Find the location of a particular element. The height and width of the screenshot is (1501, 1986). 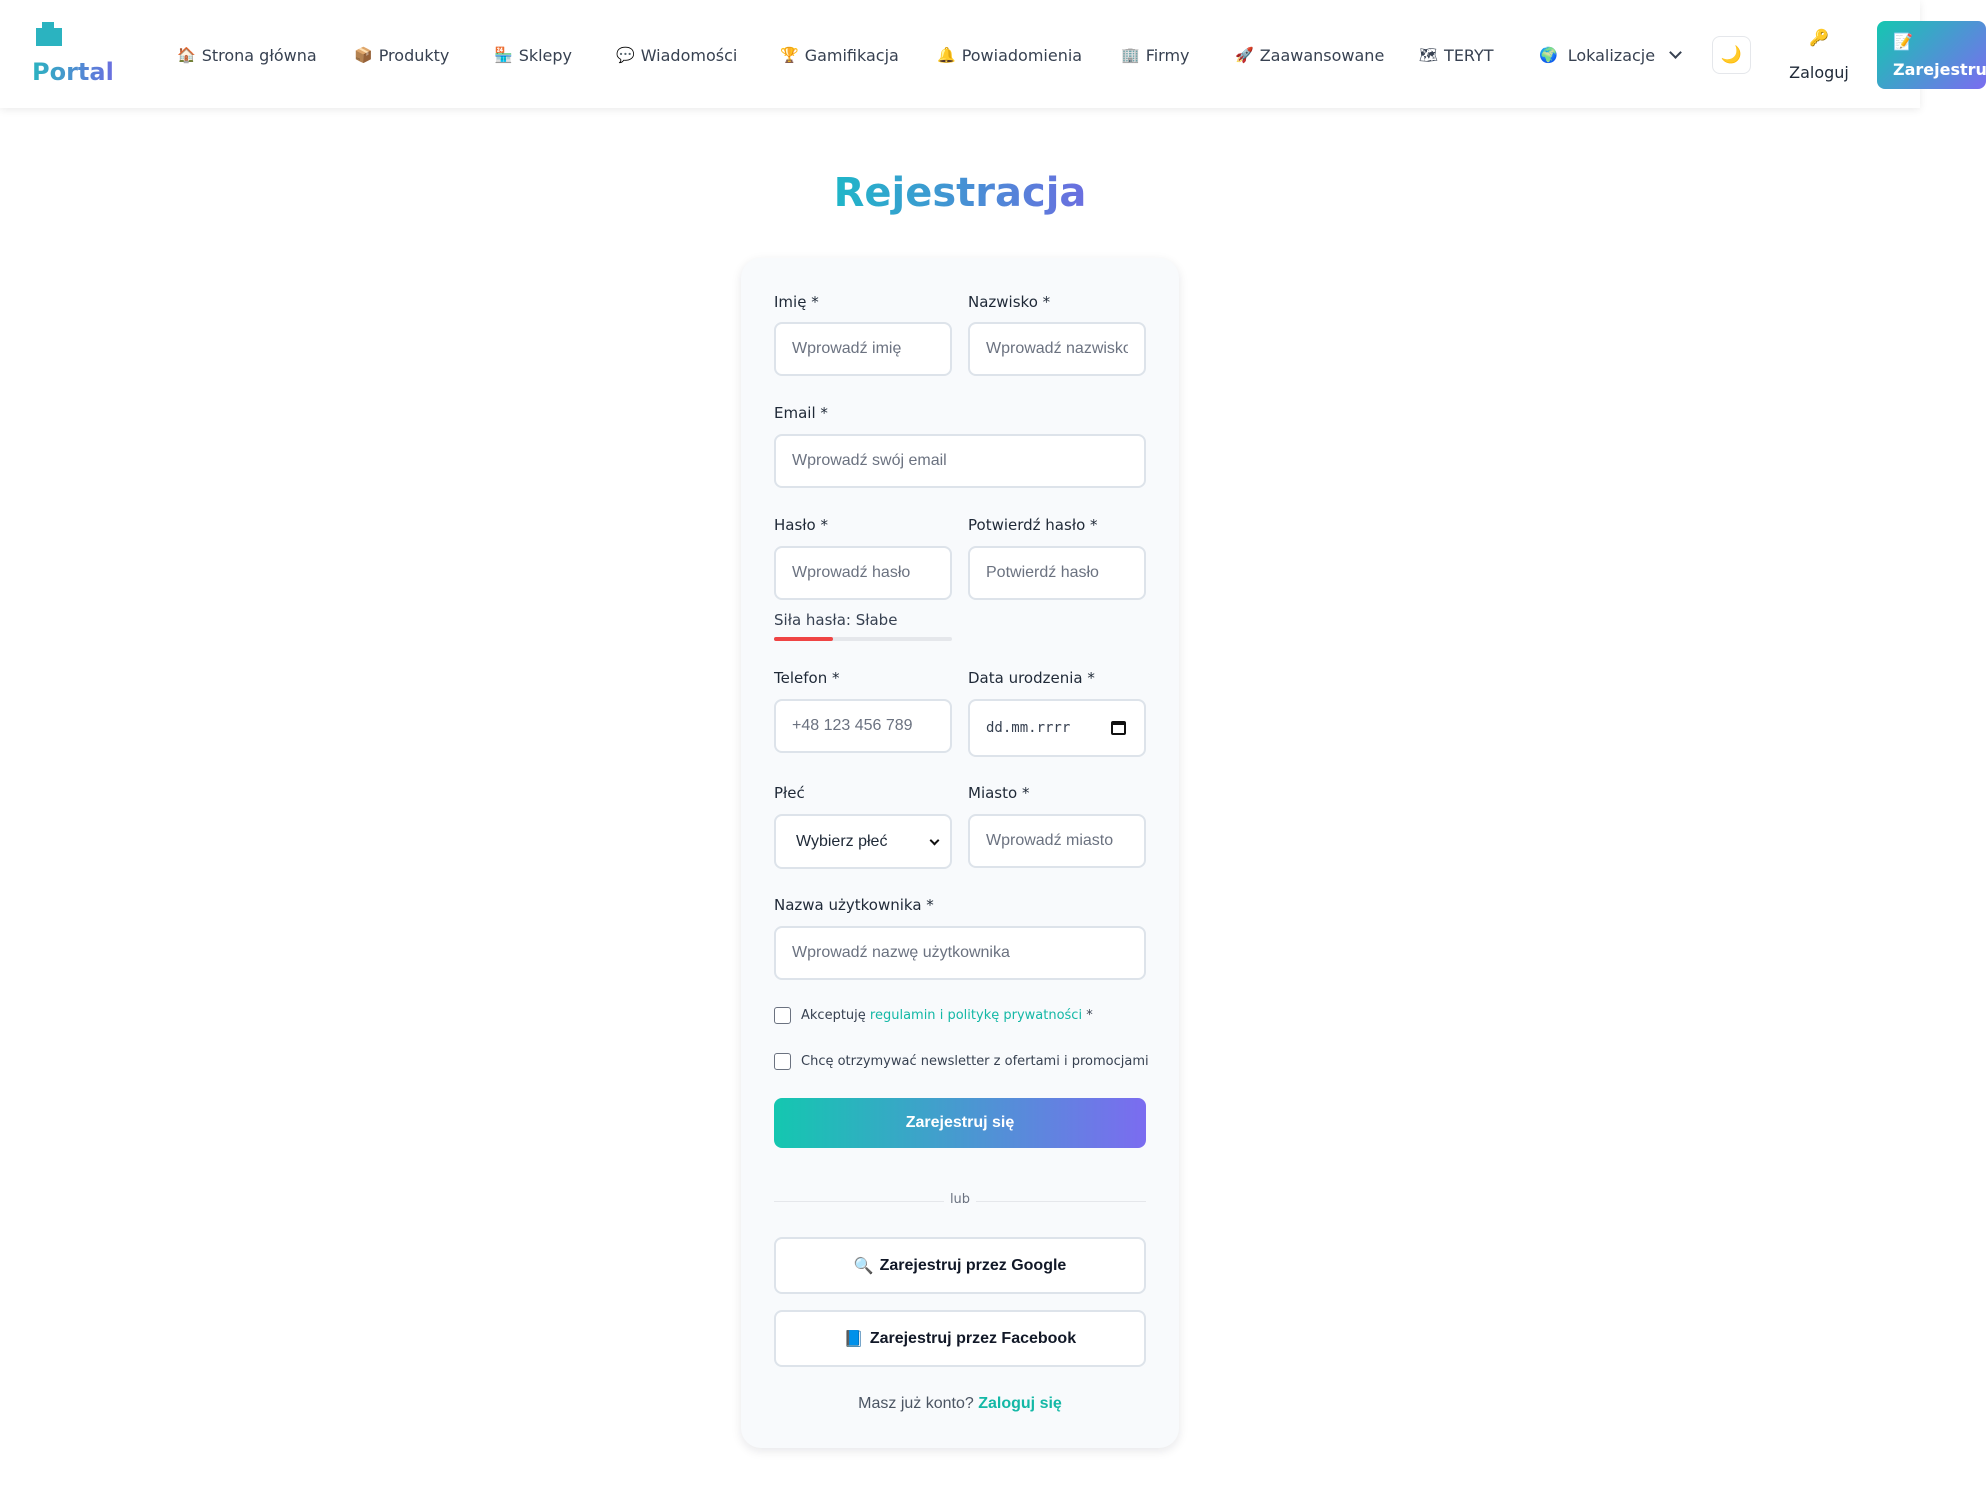

gender-select: Wybierz płeć is located at coordinates (863, 841).